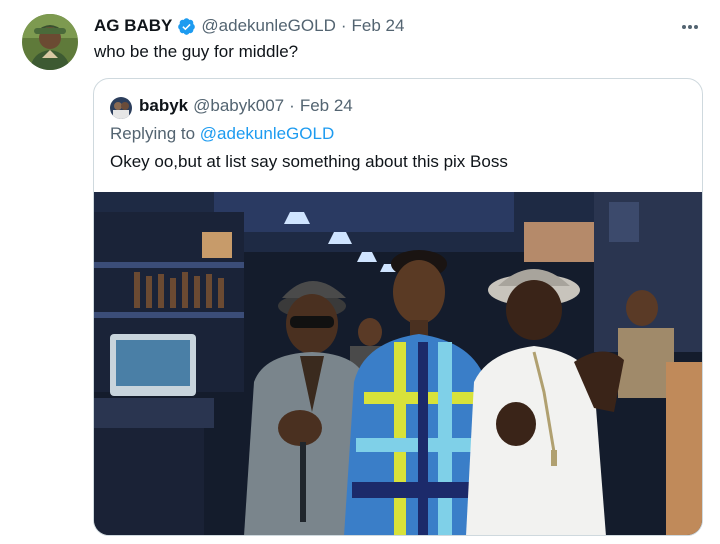 Image resolution: width=720 pixels, height=544 pixels. What do you see at coordinates (163, 106) in the screenshot?
I see `quoted-author-name: babyk` at bounding box center [163, 106].